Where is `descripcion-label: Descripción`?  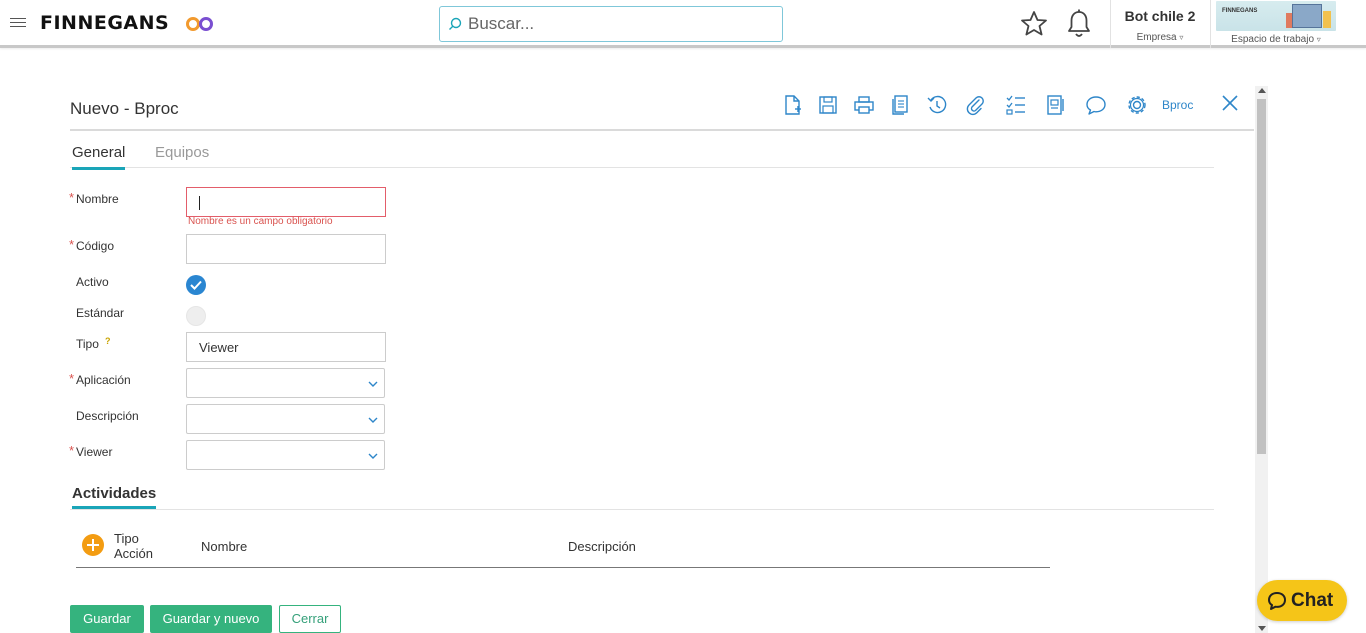
descripcion-label: Descripción is located at coordinates (107, 416).